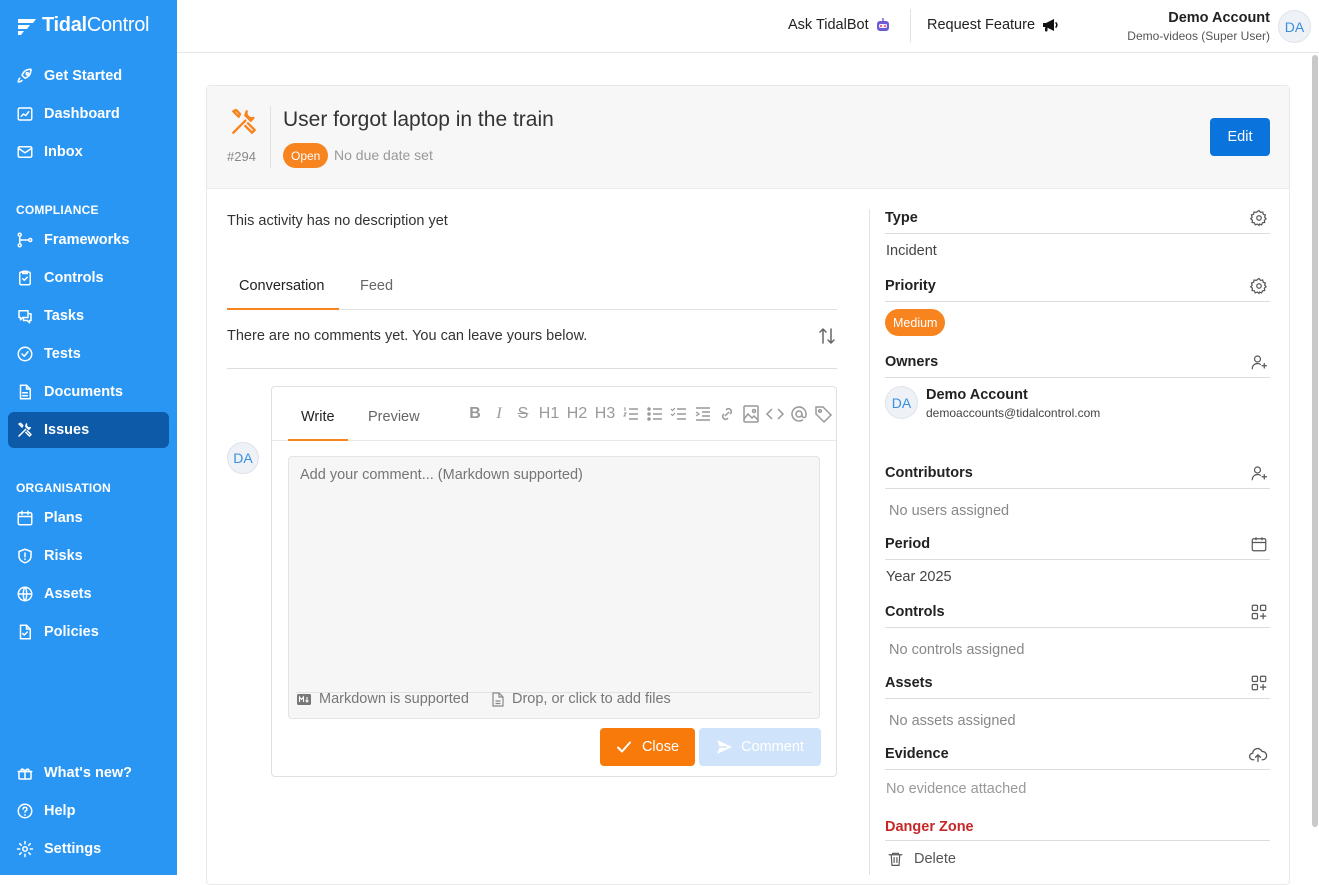  What do you see at coordinates (727, 414) in the screenshot?
I see `link-icon` at bounding box center [727, 414].